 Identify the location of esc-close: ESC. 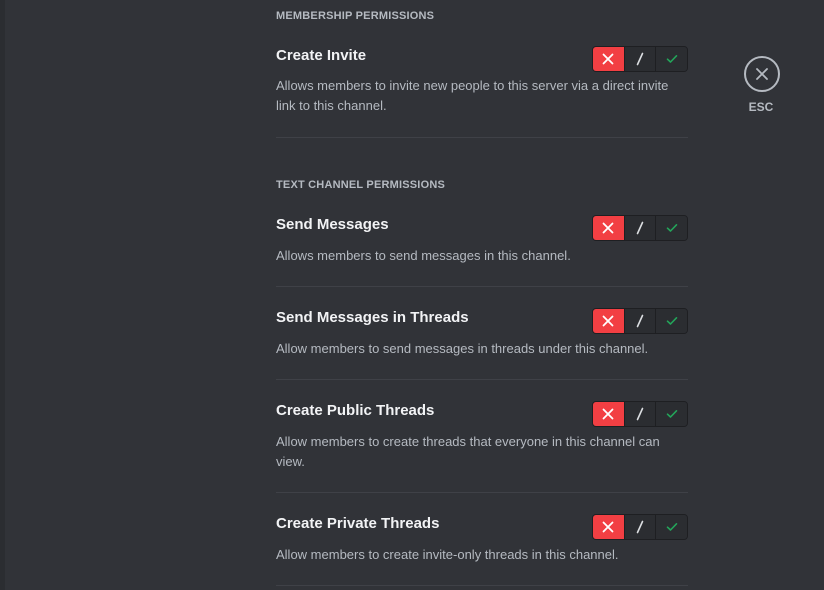
(762, 85).